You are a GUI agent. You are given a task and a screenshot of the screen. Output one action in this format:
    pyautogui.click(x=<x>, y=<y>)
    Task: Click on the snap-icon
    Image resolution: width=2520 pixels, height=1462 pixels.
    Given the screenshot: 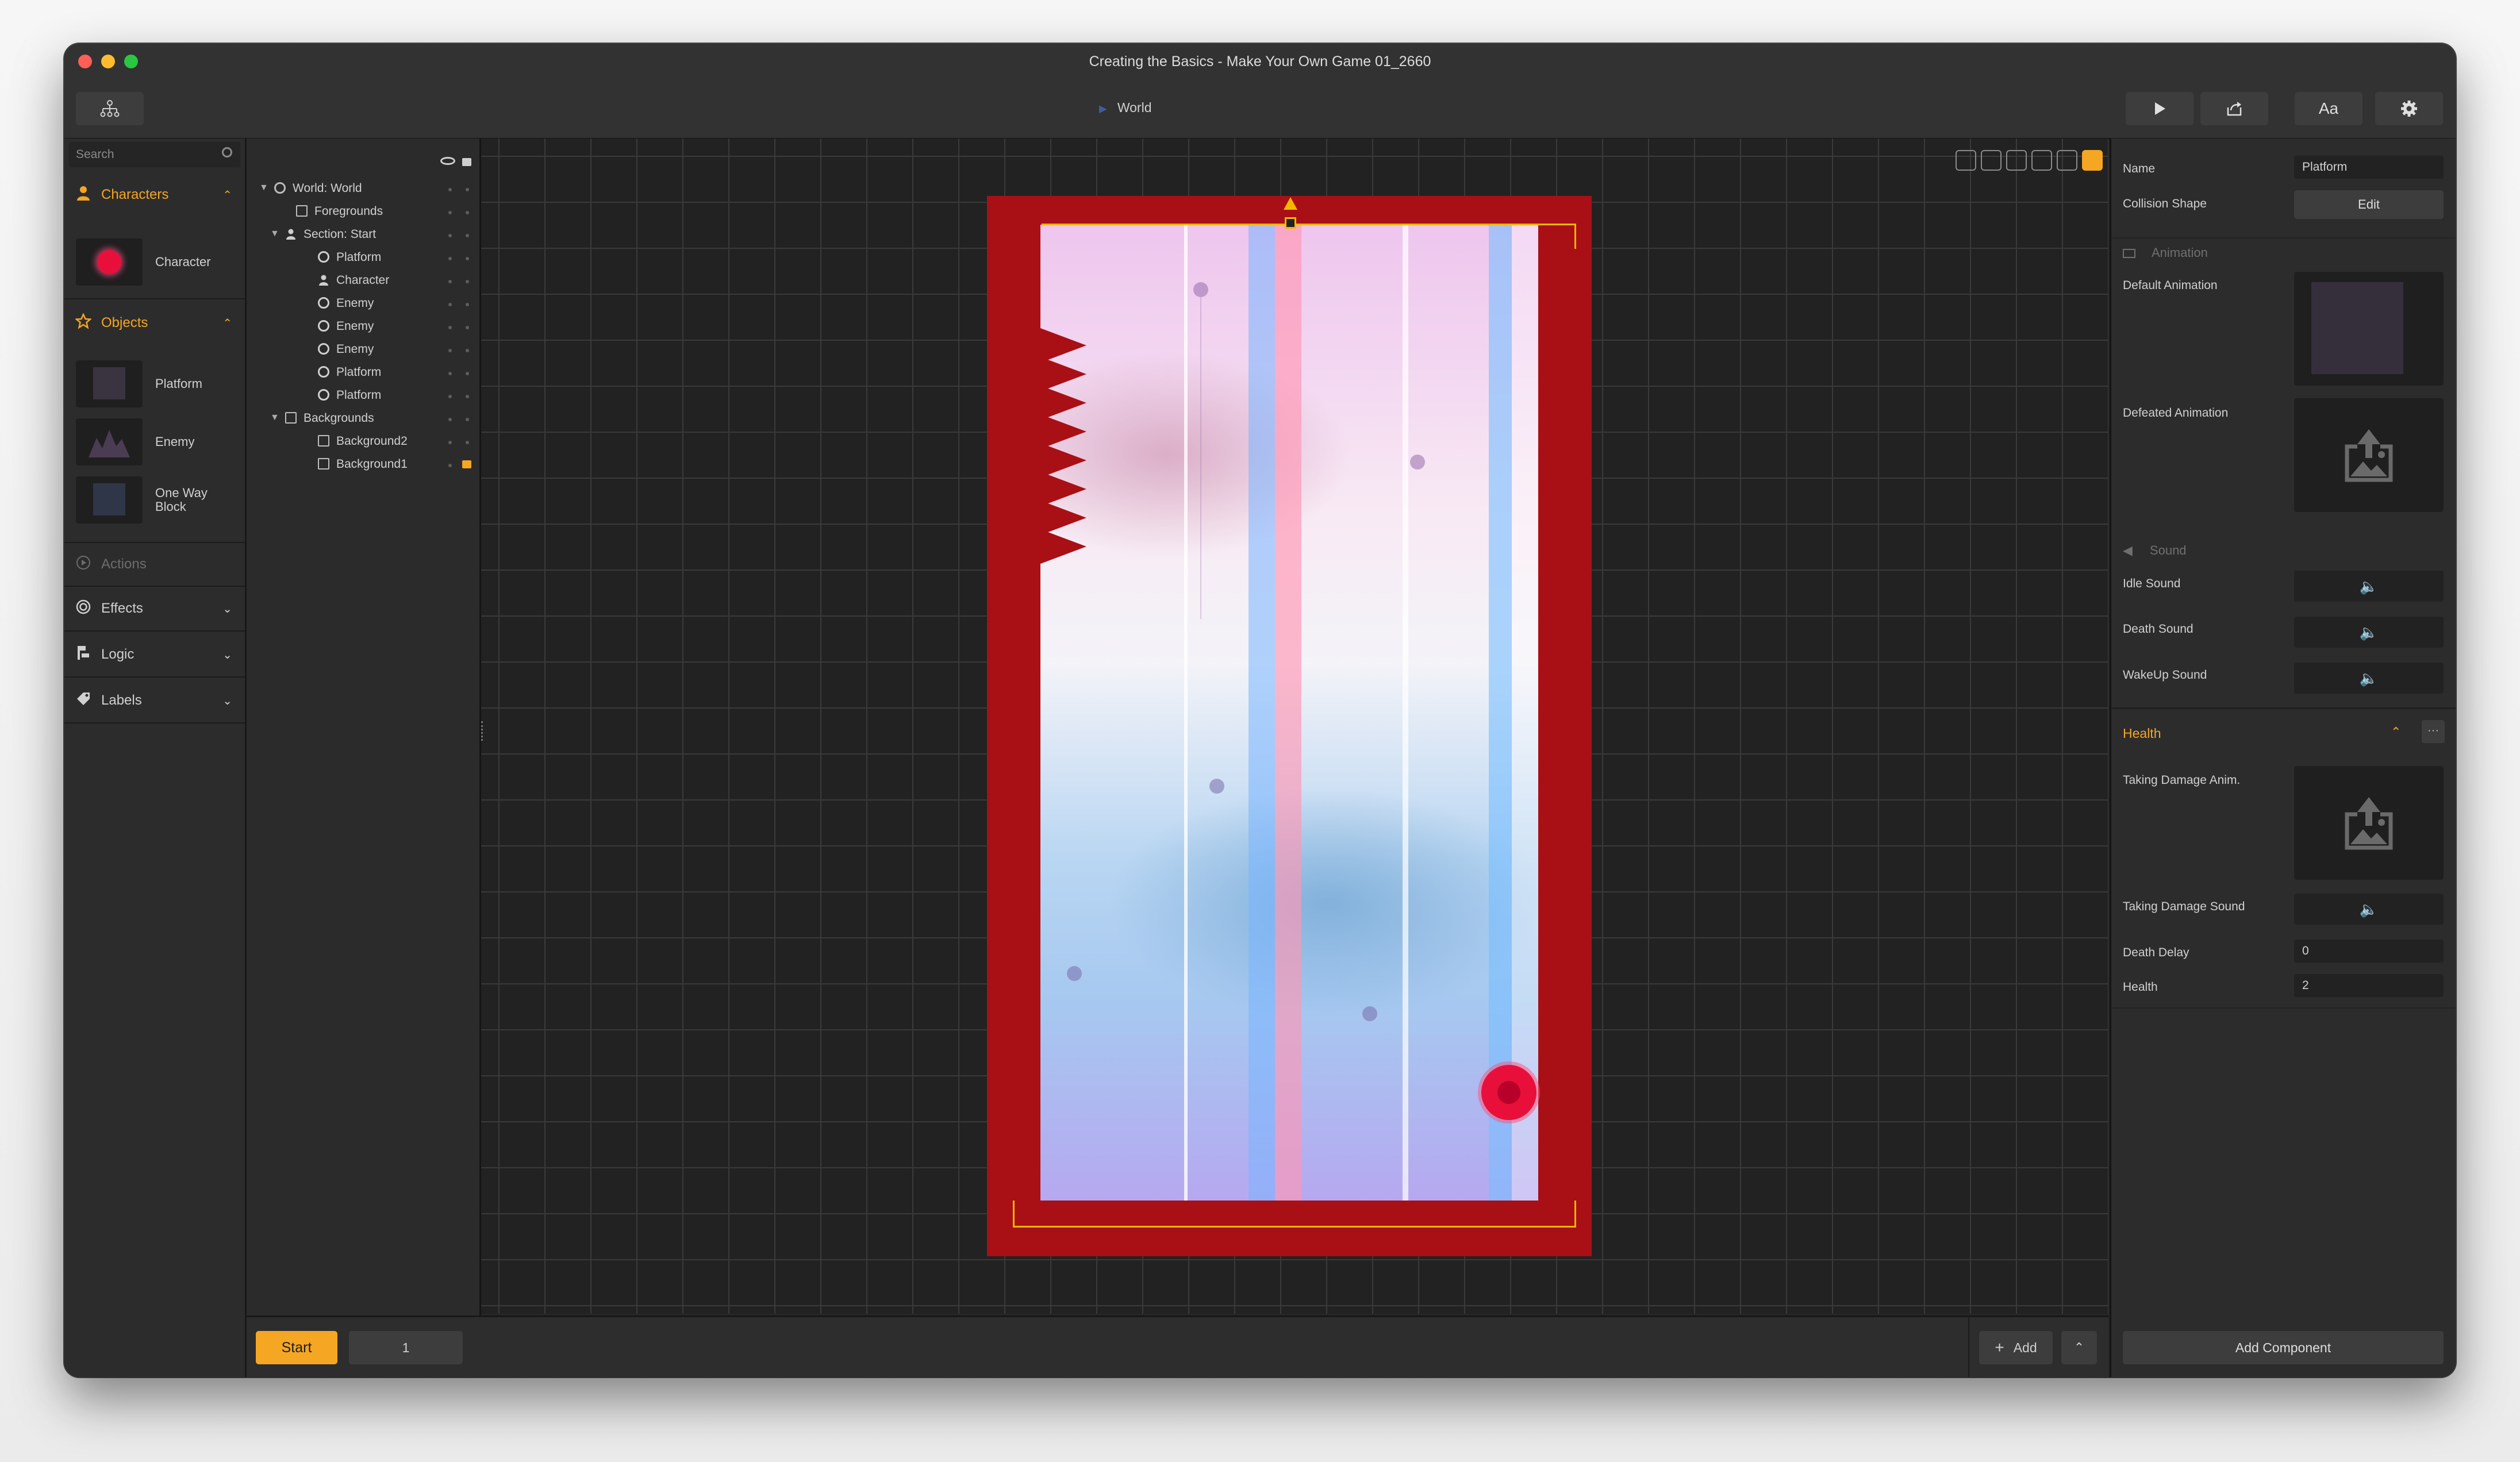 What is the action you would take?
    pyautogui.click(x=1966, y=161)
    